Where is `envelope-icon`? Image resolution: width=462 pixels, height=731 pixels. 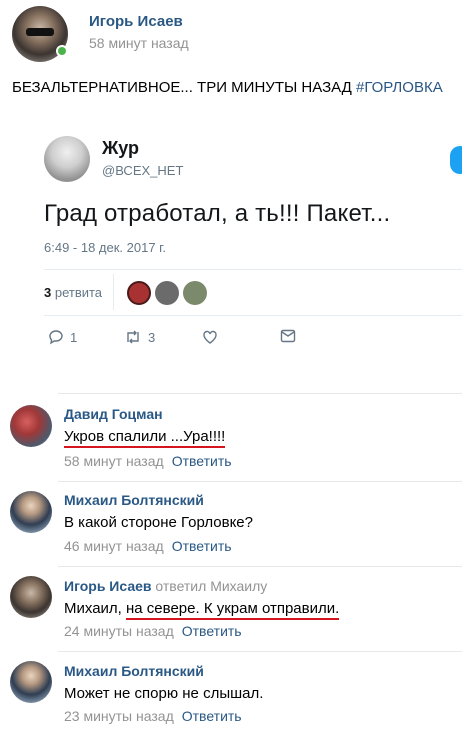
envelope-icon is located at coordinates (288, 336).